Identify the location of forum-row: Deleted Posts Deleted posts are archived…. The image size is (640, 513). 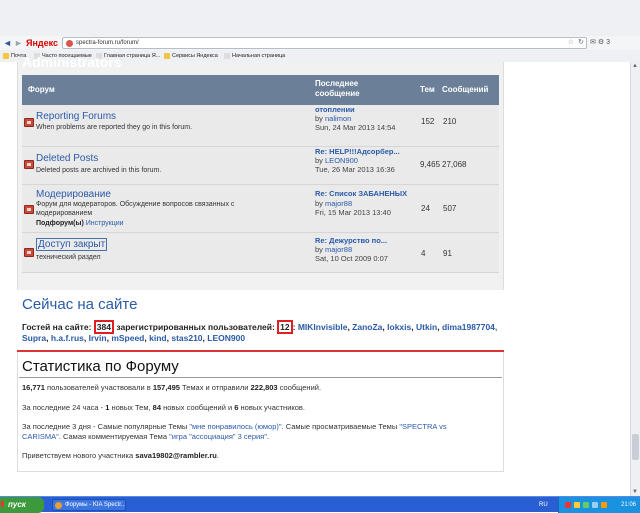
(260, 166).